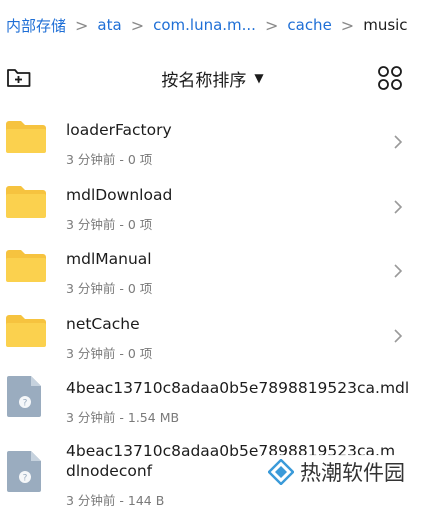 This screenshot has height=517, width=425. Describe the element at coordinates (19, 79) in the screenshot. I see `new-folder-icon` at that location.